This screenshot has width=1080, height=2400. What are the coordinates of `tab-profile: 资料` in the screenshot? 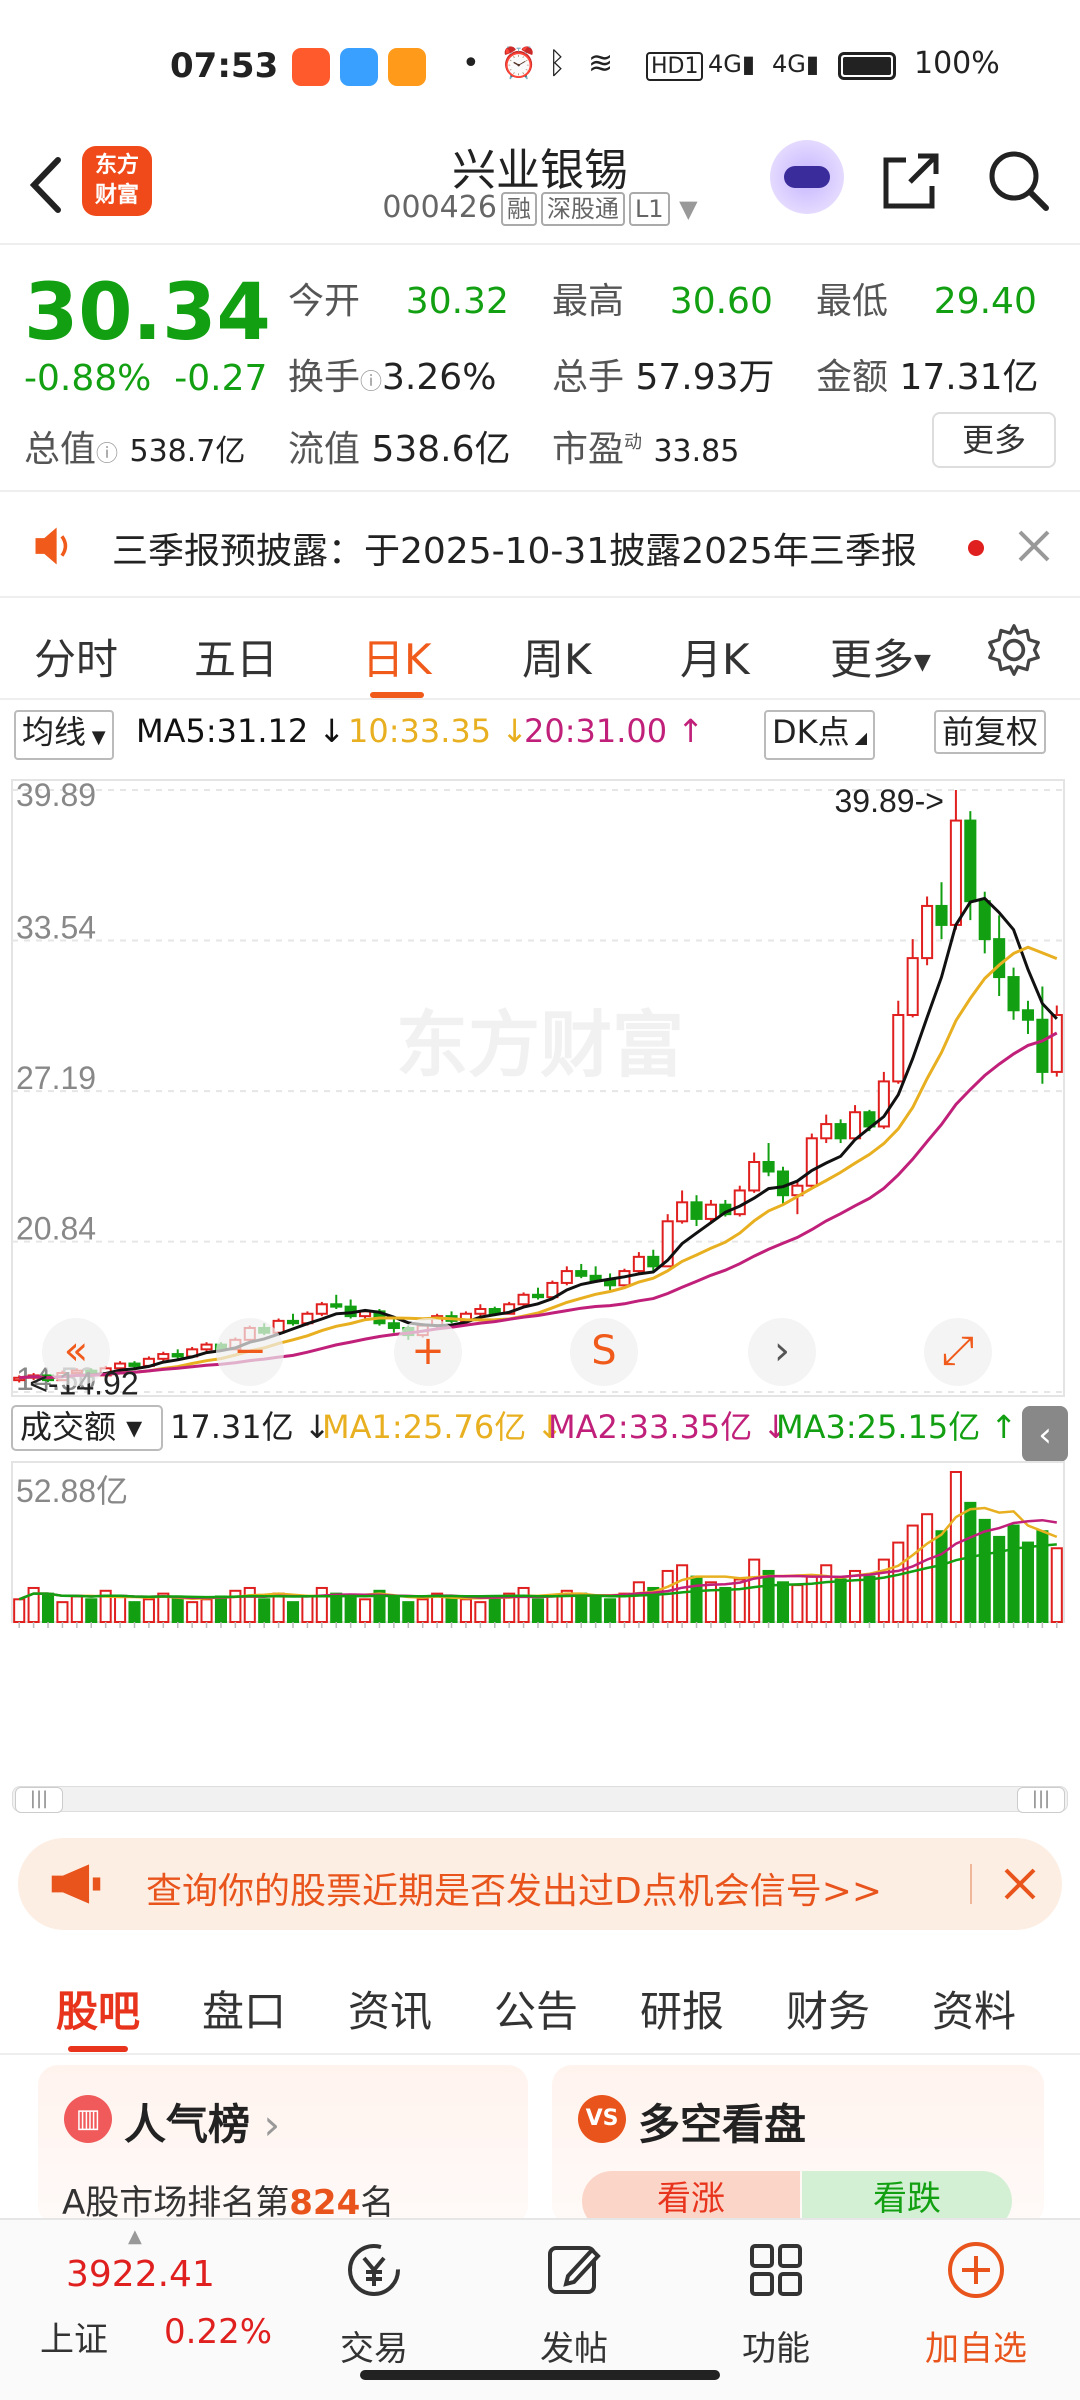 It's located at (974, 2008).